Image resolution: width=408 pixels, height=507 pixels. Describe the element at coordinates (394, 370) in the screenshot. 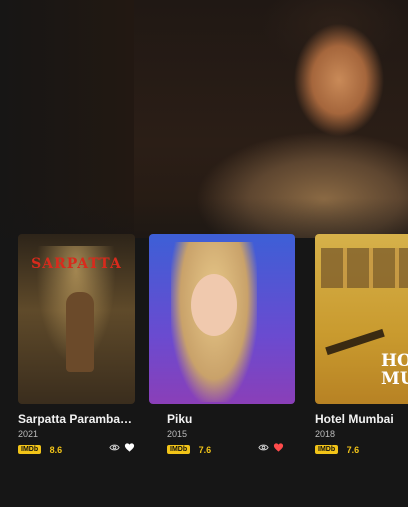

I see `poster-title-text: HOT MUMB` at that location.